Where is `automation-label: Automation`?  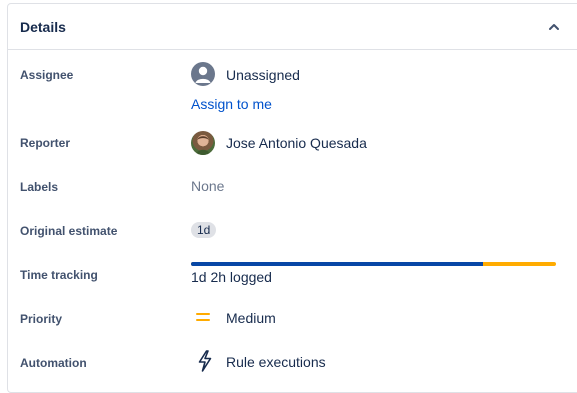
automation-label: Automation is located at coordinates (53, 363).